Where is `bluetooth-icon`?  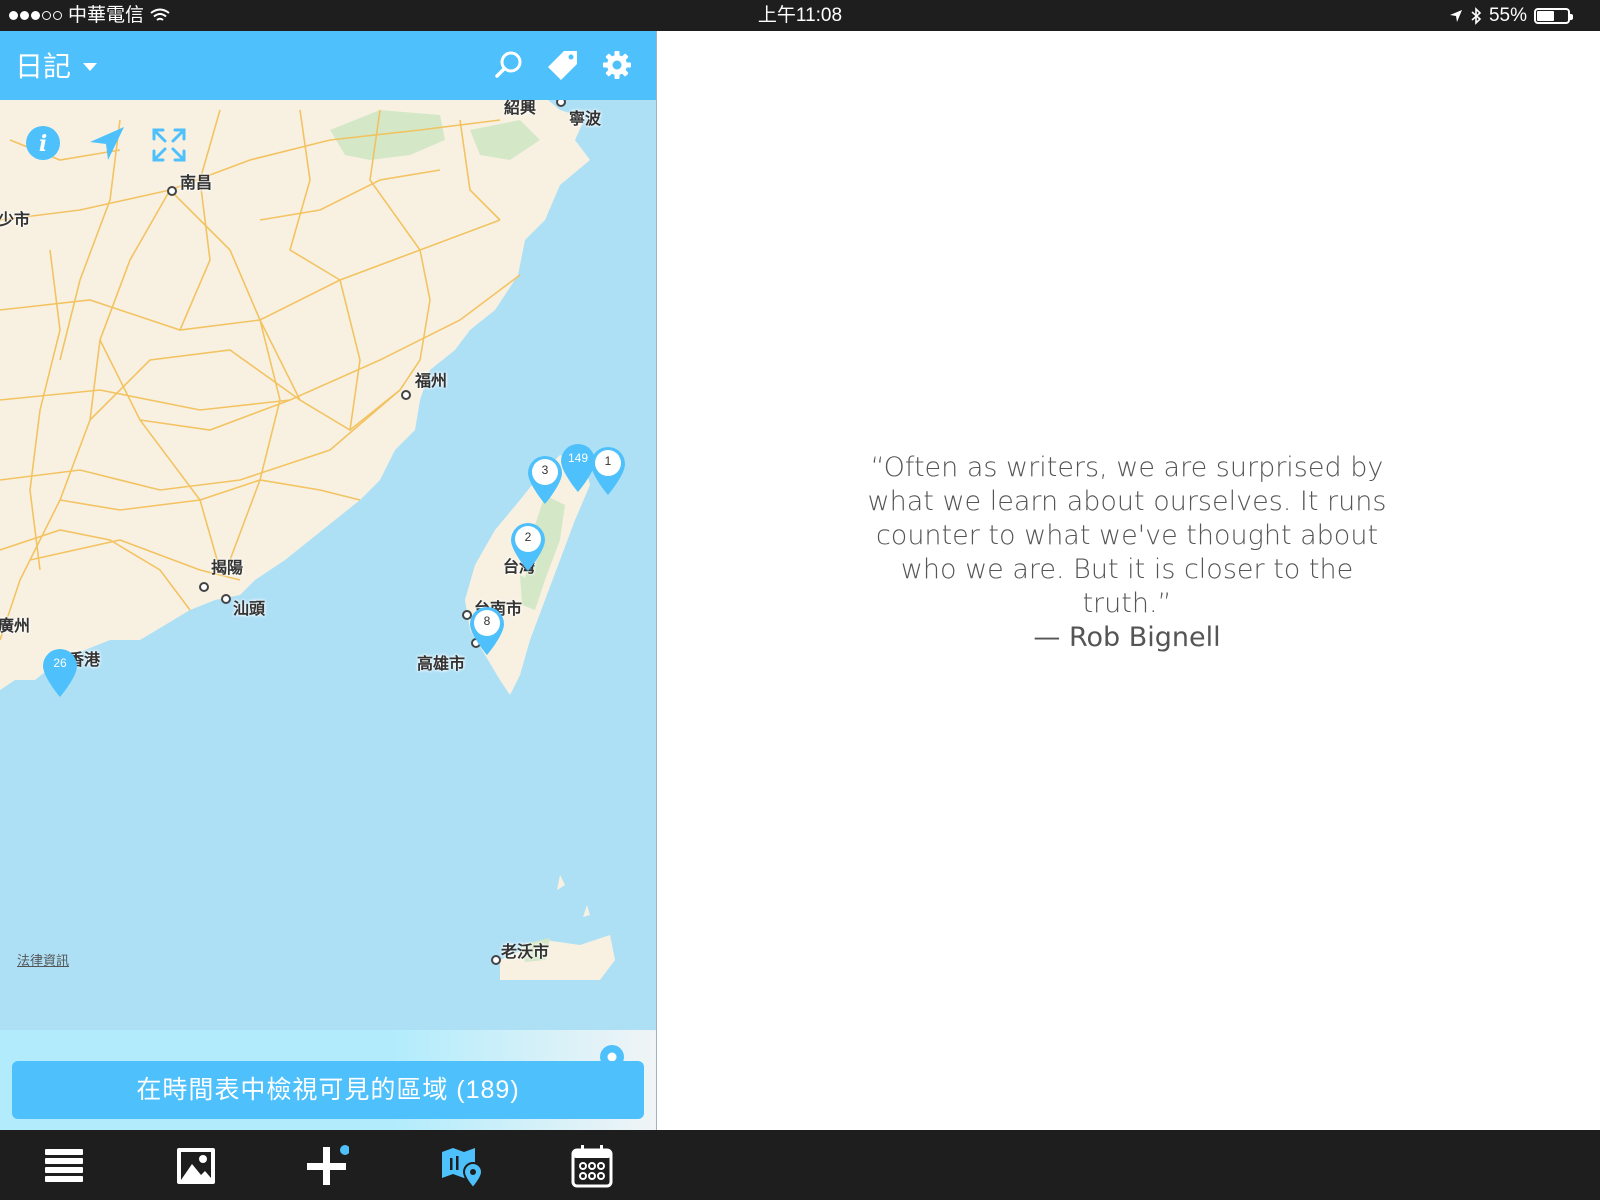 bluetooth-icon is located at coordinates (1476, 15).